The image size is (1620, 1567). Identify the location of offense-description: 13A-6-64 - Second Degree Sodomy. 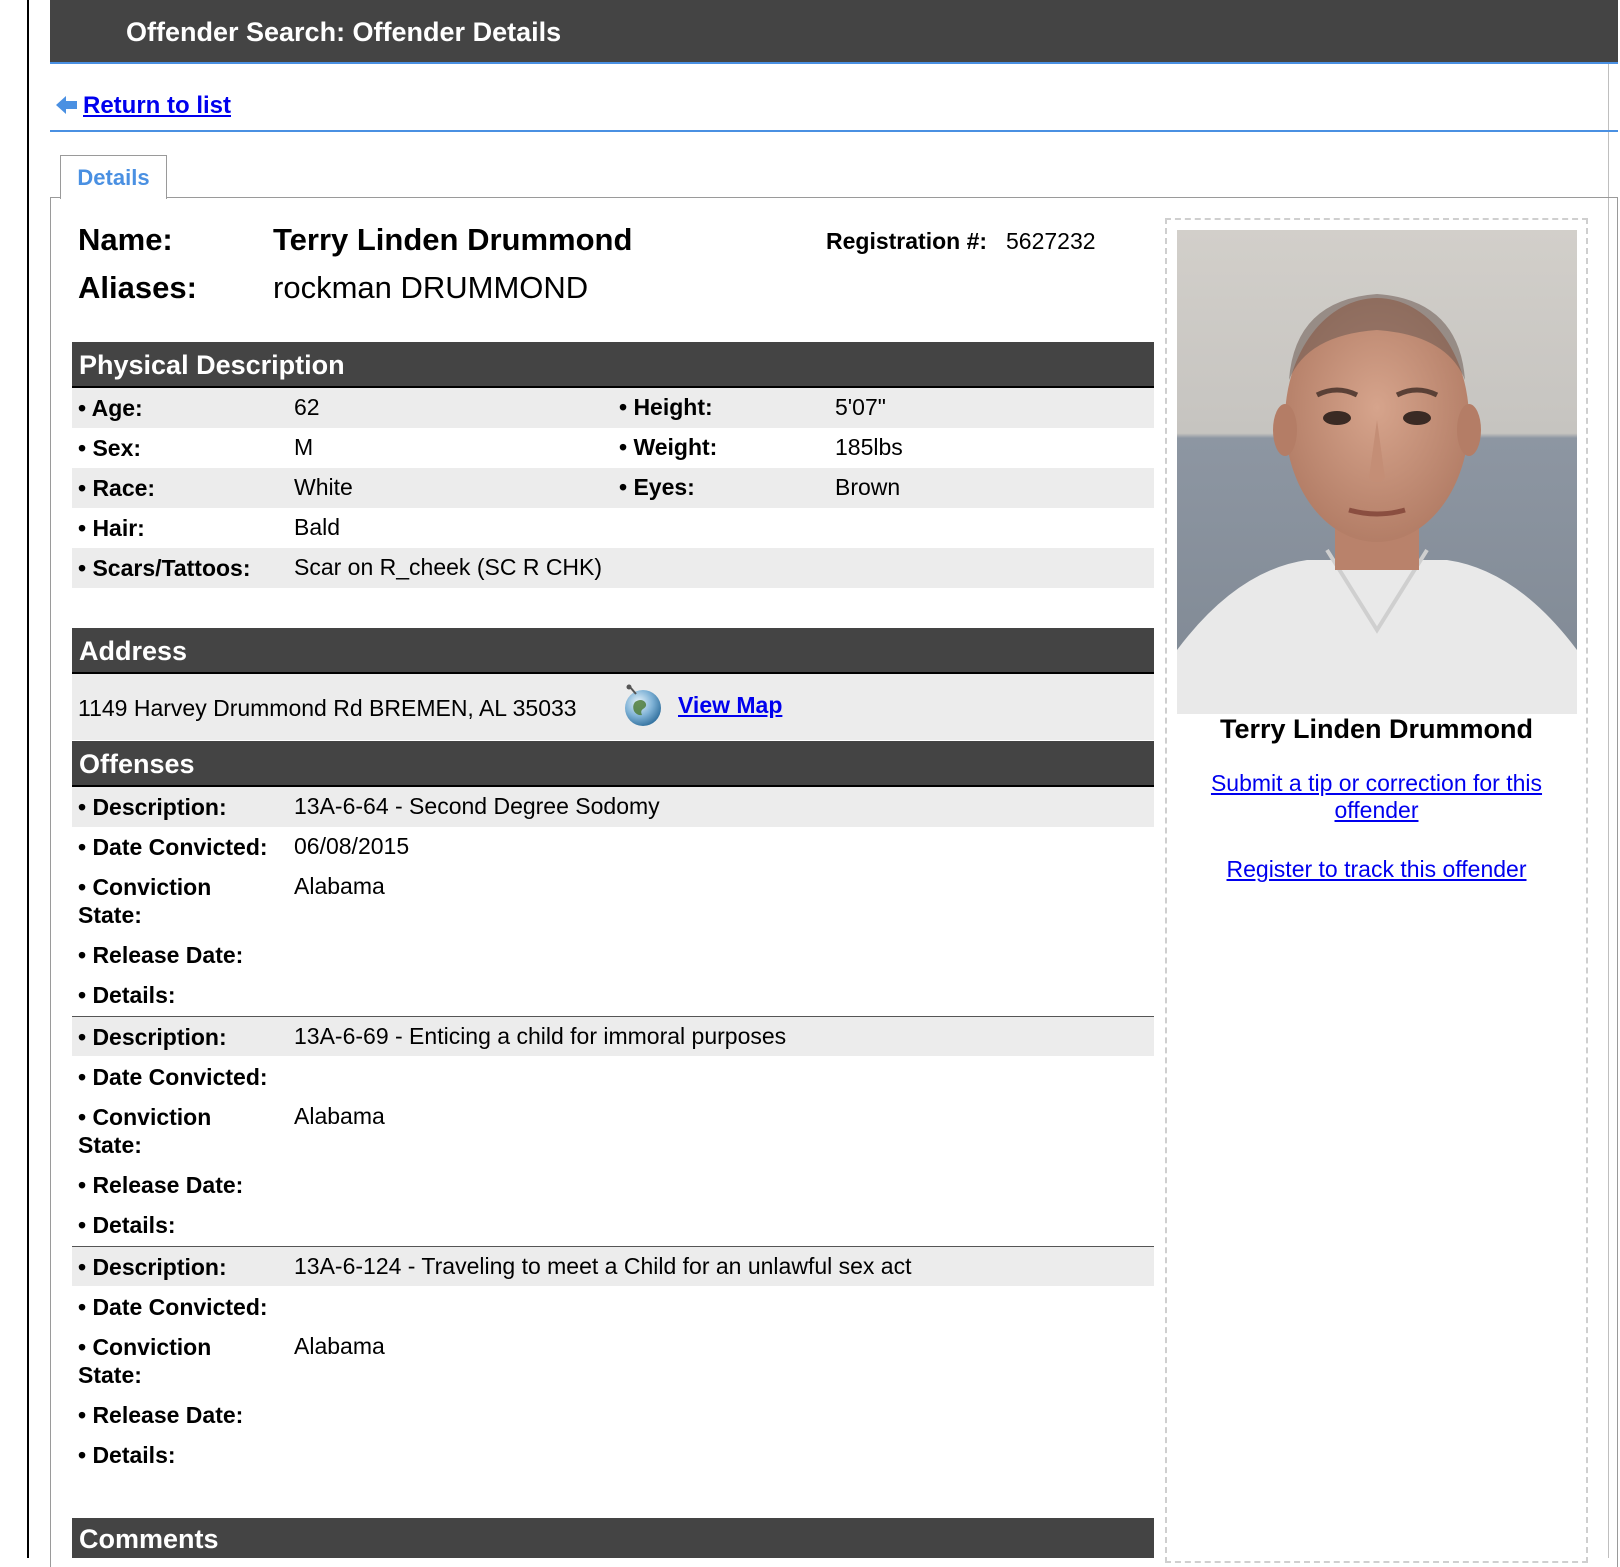
(477, 806).